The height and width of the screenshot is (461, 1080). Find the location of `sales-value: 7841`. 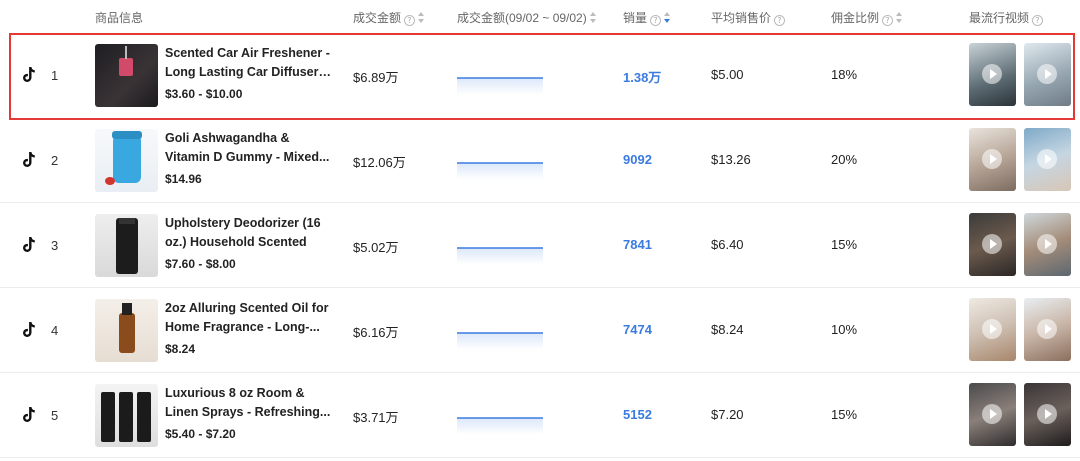

sales-value: 7841 is located at coordinates (637, 244).